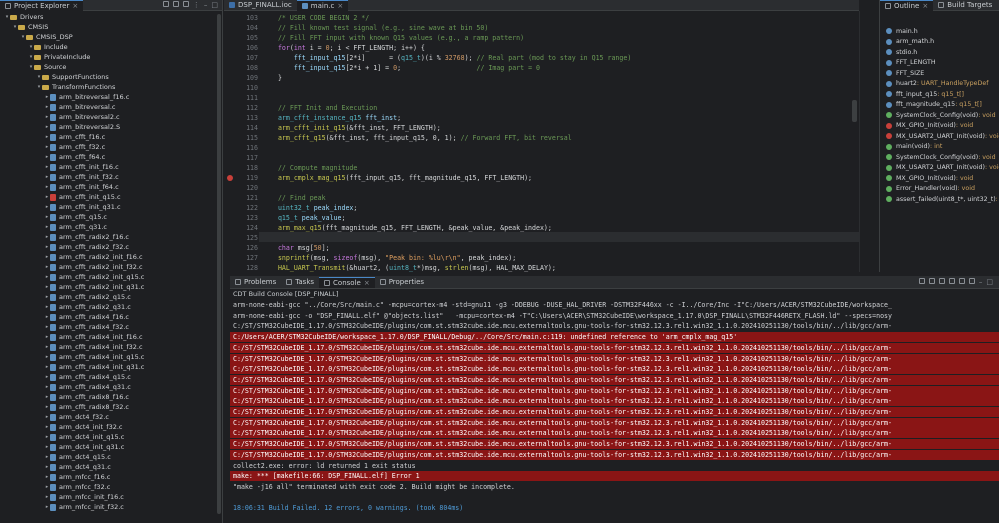  What do you see at coordinates (300, 282) in the screenshot?
I see `tab-tasks: Tasks` at bounding box center [300, 282].